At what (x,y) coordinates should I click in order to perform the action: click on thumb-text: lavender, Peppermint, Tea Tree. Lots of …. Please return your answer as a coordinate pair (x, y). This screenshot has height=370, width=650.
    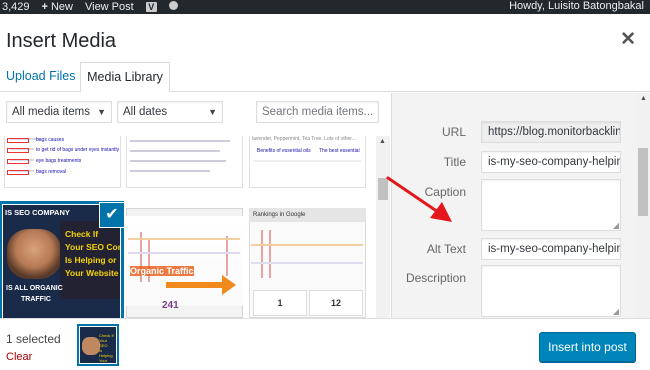
    Looking at the image, I should click on (304, 139).